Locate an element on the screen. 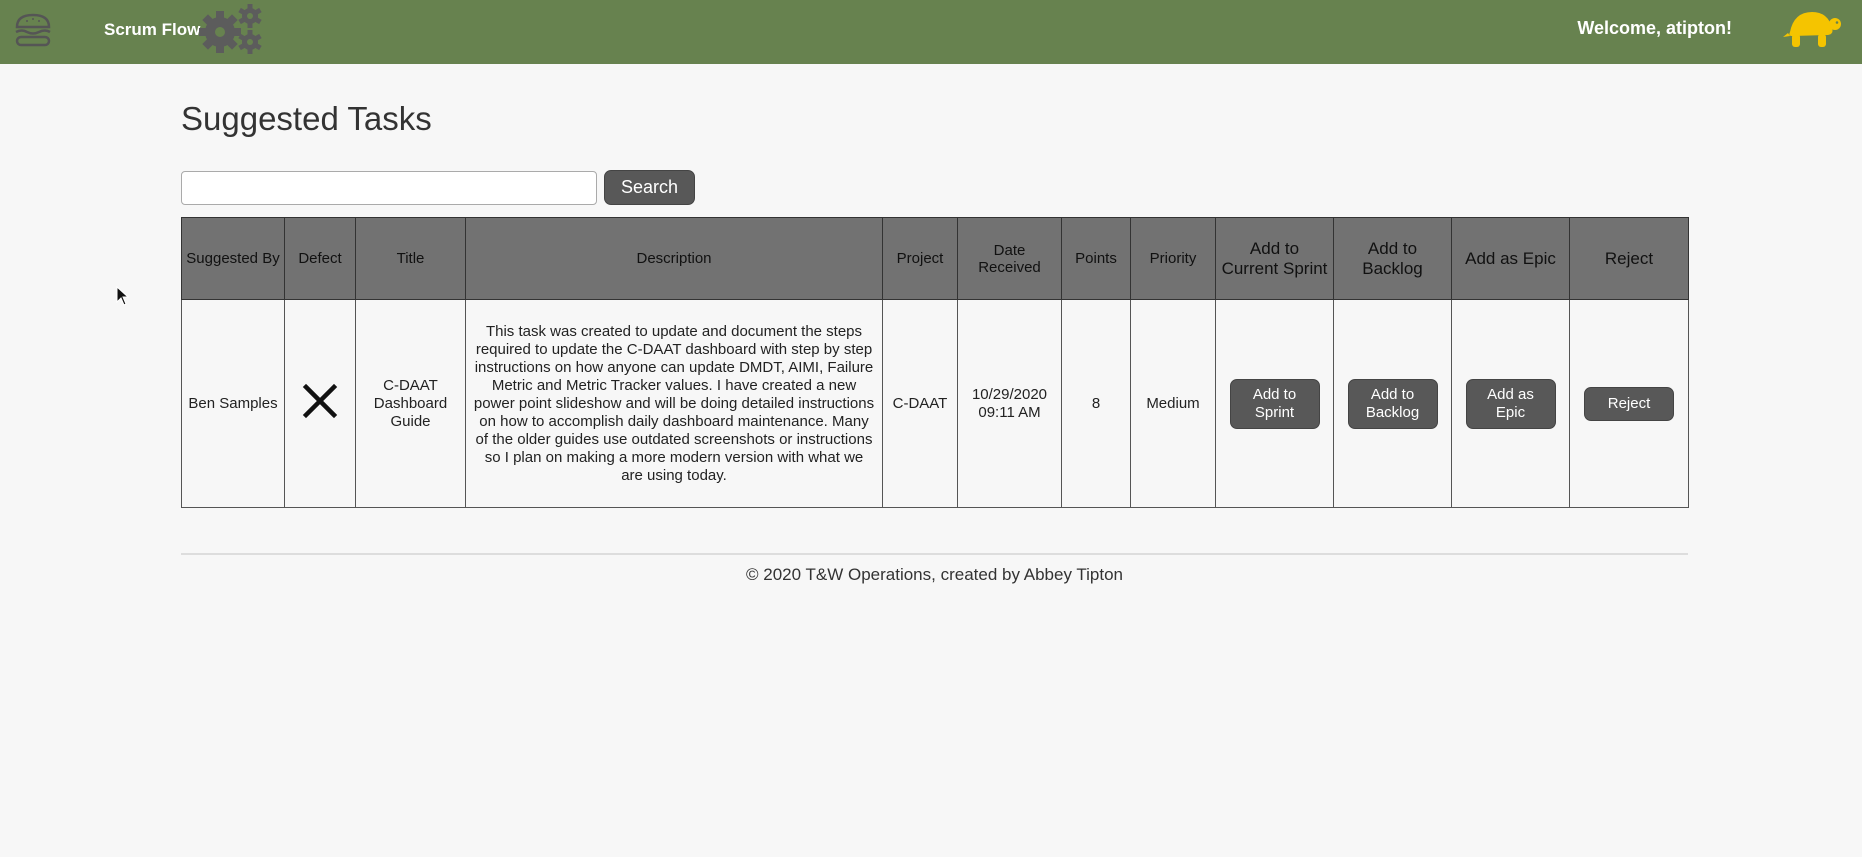 The width and height of the screenshot is (1862, 857). footer-divider is located at coordinates (934, 554).